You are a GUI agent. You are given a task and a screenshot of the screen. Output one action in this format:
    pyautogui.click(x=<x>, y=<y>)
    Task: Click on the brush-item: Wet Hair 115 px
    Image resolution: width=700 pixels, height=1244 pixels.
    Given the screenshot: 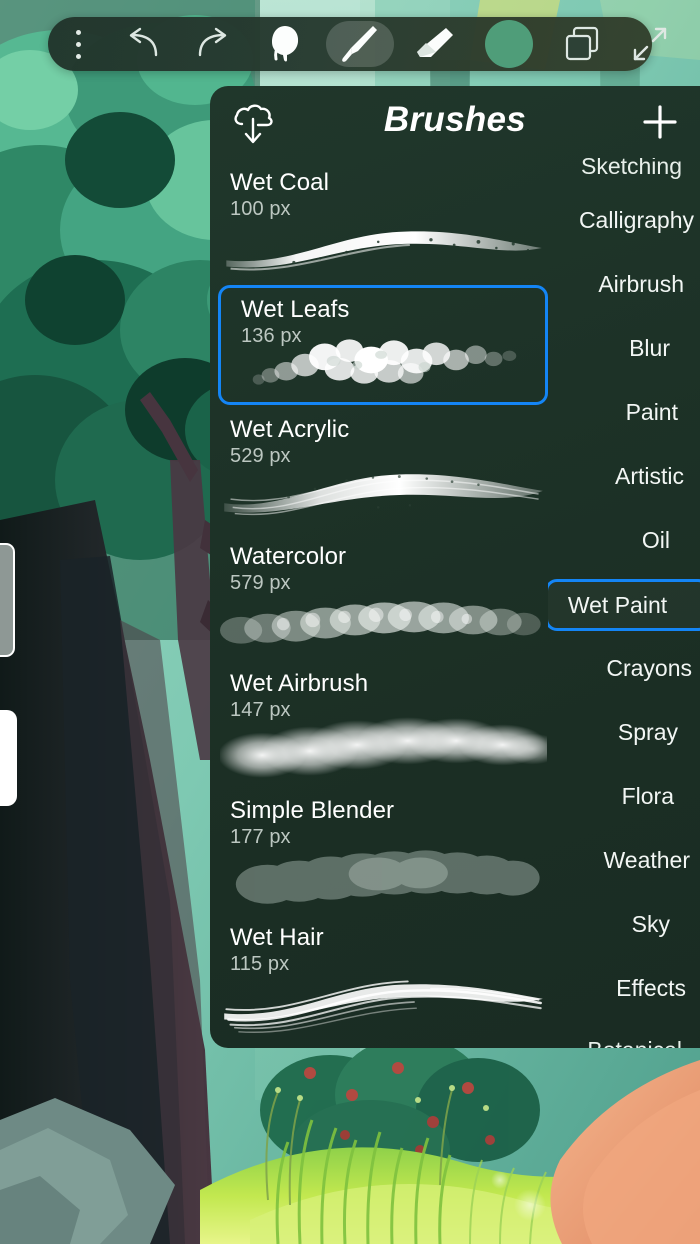 What is the action you would take?
    pyautogui.click(x=382, y=976)
    